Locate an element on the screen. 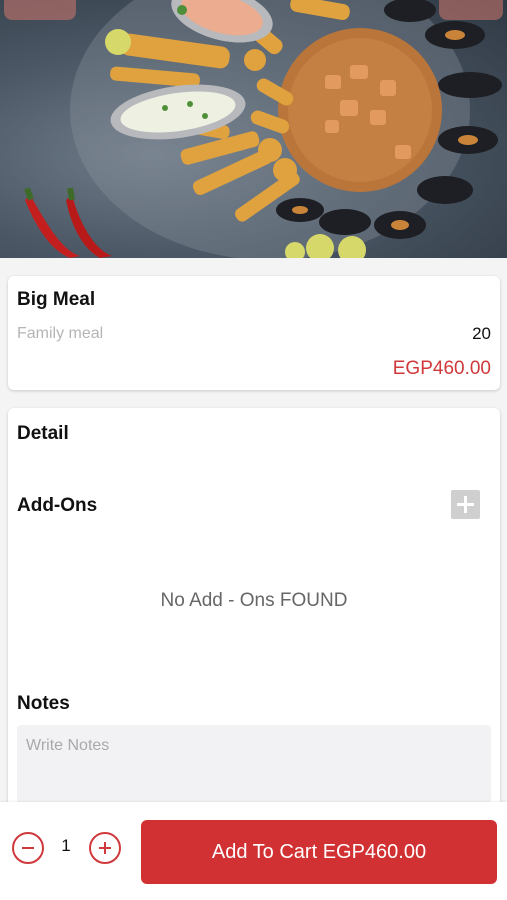 The height and width of the screenshot is (900, 507). addons-empty-message: No Add - Ons FOUND is located at coordinates (254, 600).